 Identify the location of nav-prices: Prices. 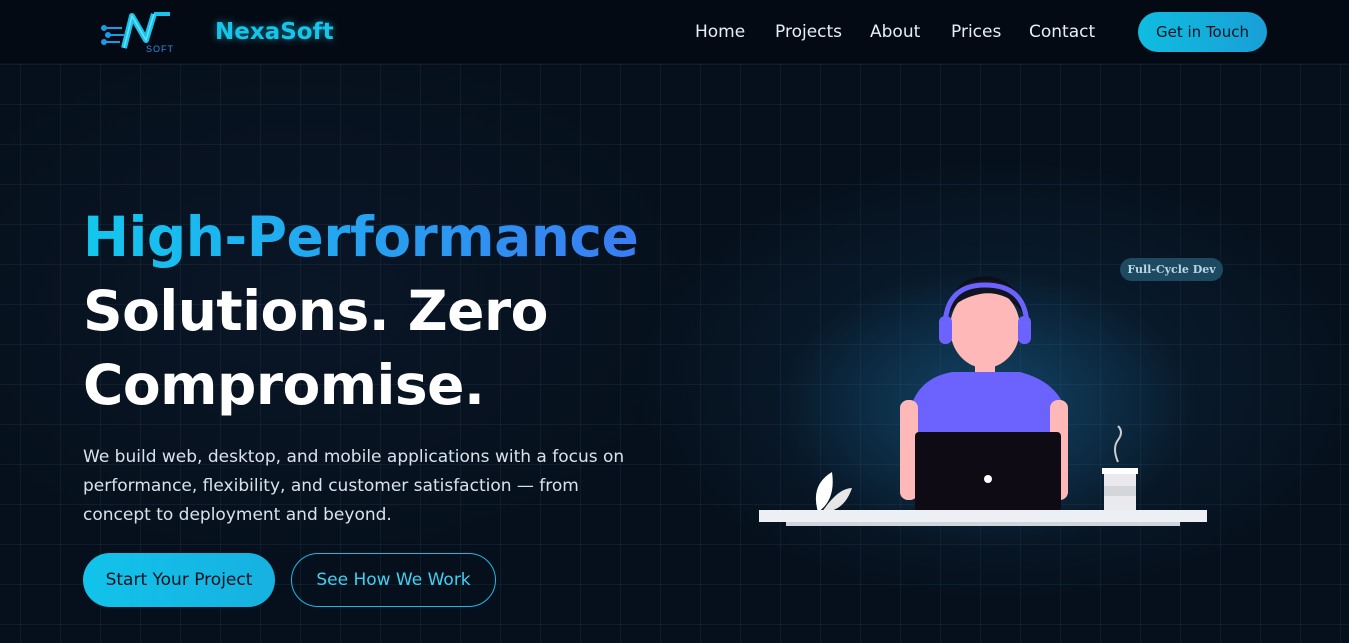
(976, 32).